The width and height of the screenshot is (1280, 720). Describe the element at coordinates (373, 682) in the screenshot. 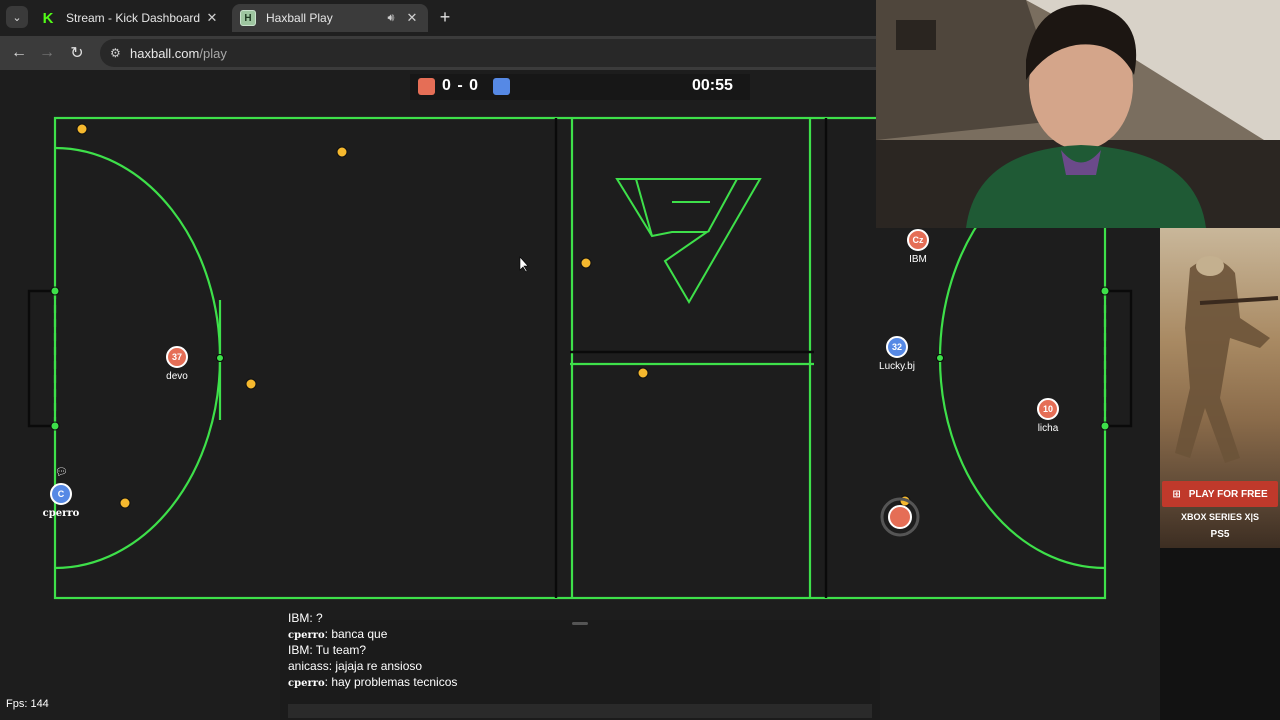

I see `chat-message: cperro: hay problemas tecnicos` at that location.